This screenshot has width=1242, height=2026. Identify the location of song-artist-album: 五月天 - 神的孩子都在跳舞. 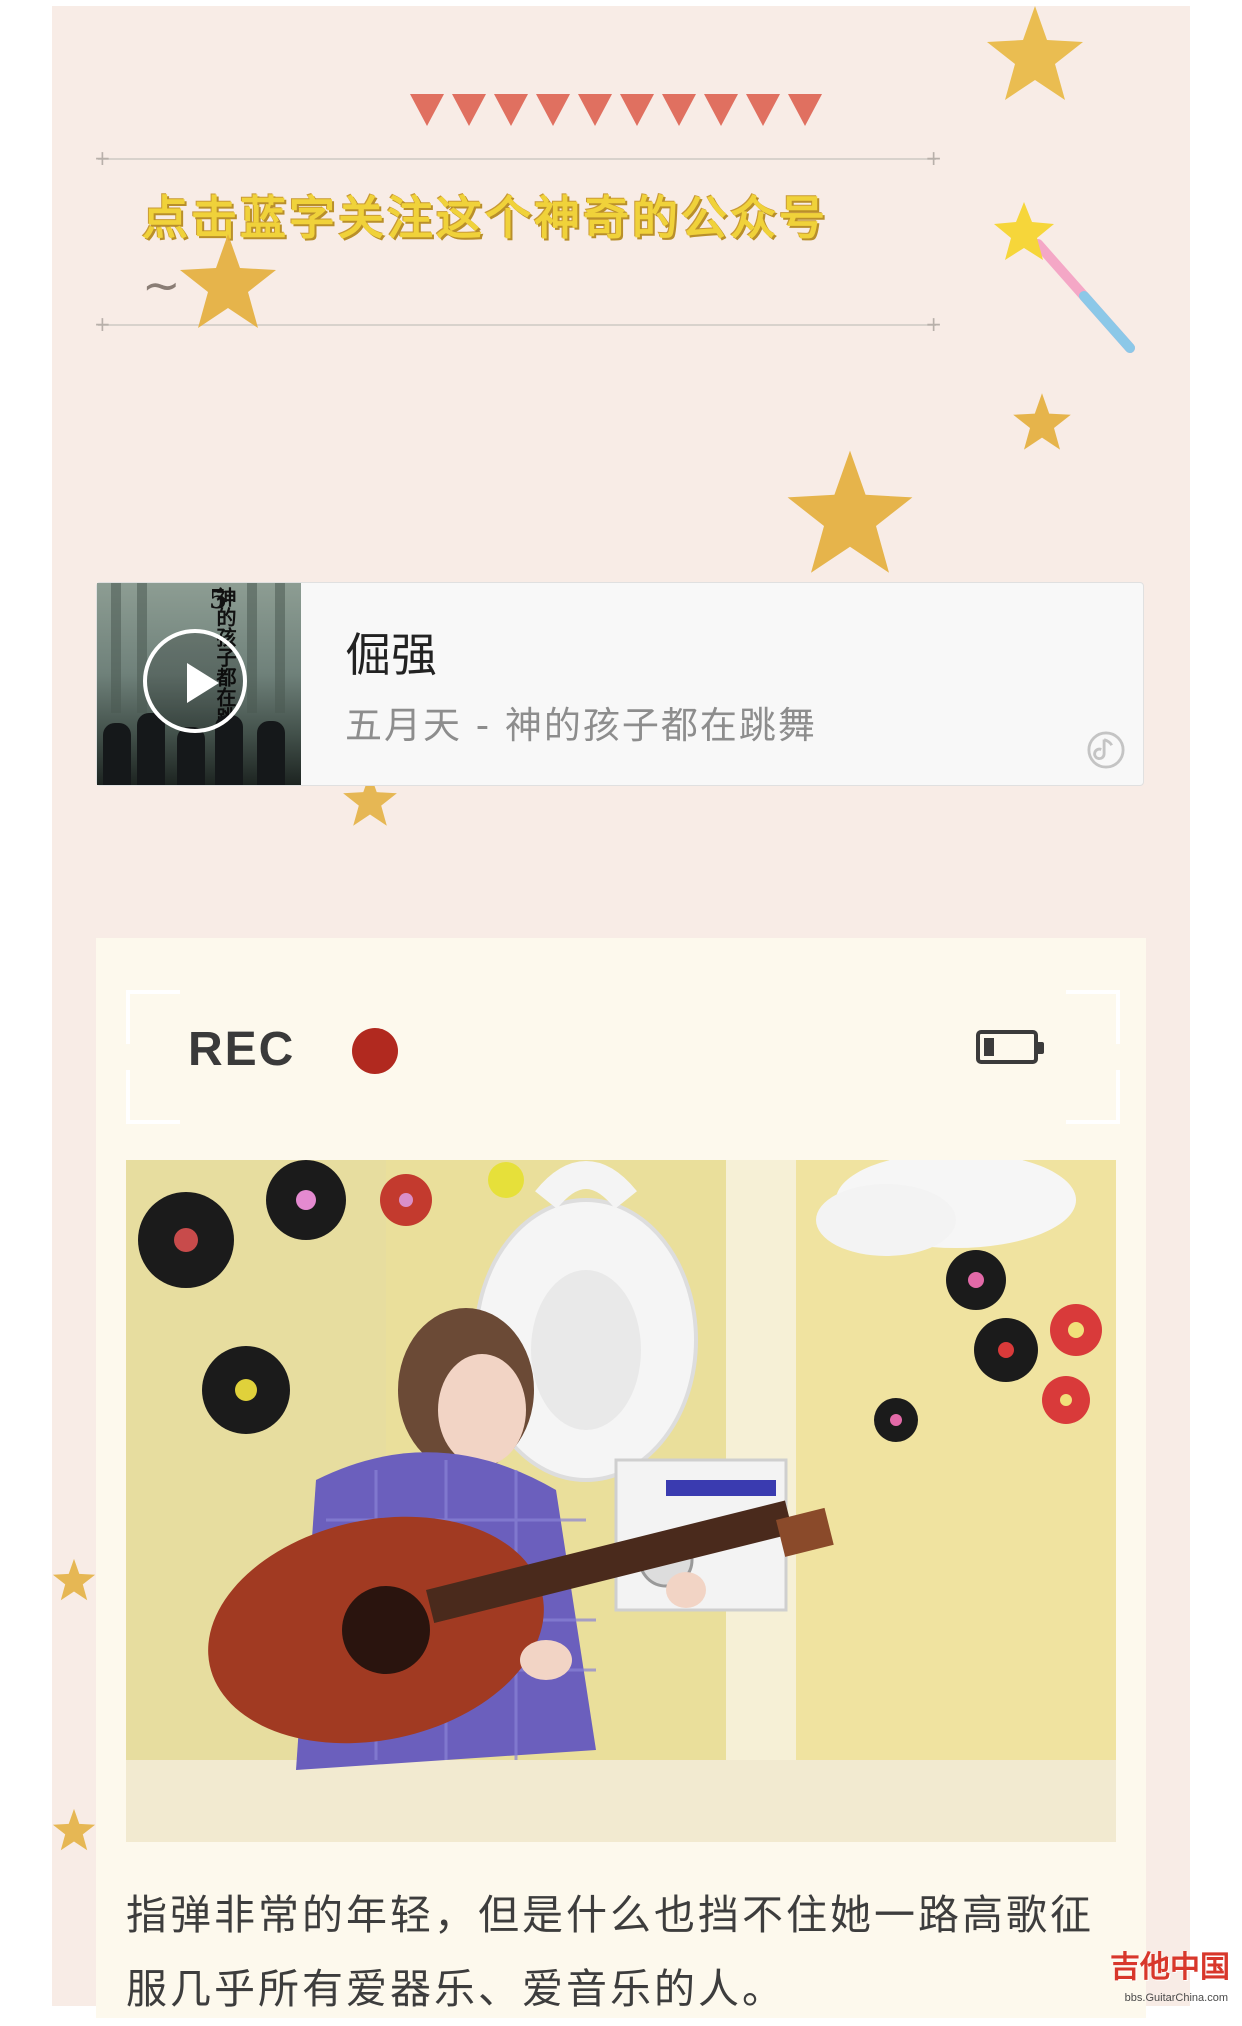
(581, 725).